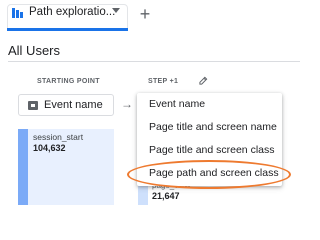 Image resolution: width=320 pixels, height=240 pixels. Describe the element at coordinates (34, 50) in the screenshot. I see `segment-title: All Users` at that location.